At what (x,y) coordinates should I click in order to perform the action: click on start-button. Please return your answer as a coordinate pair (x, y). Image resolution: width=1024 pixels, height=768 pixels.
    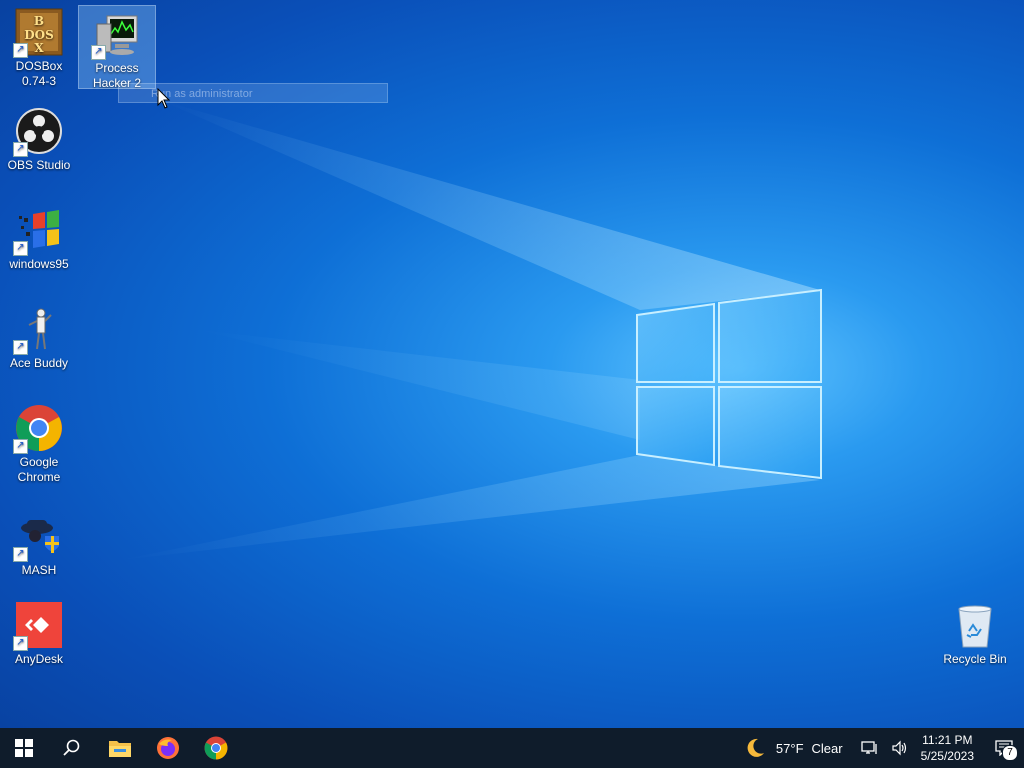
    Looking at the image, I should click on (24, 748).